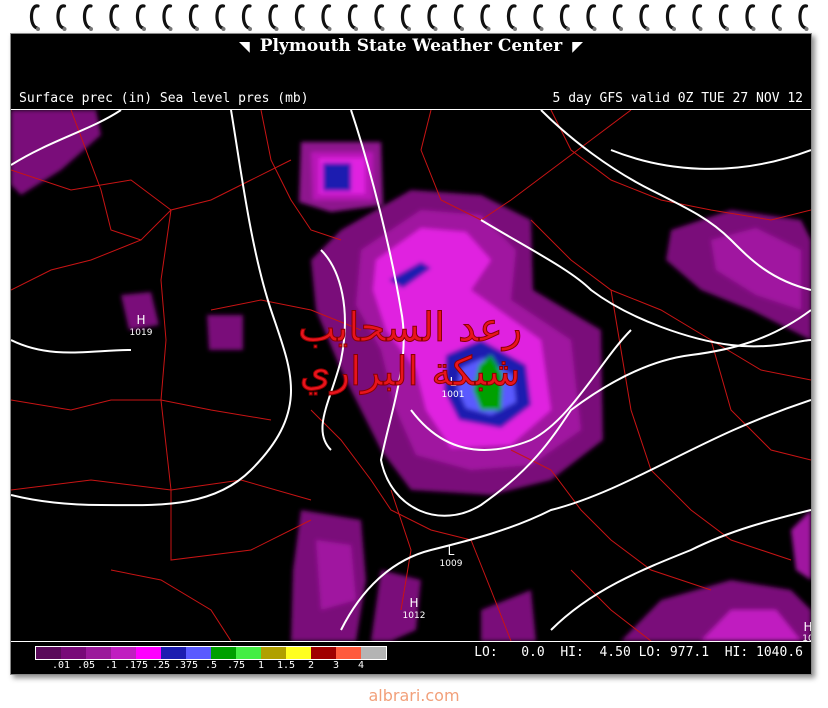  What do you see at coordinates (136, 665) in the screenshot?
I see `legend-label: .175` at bounding box center [136, 665].